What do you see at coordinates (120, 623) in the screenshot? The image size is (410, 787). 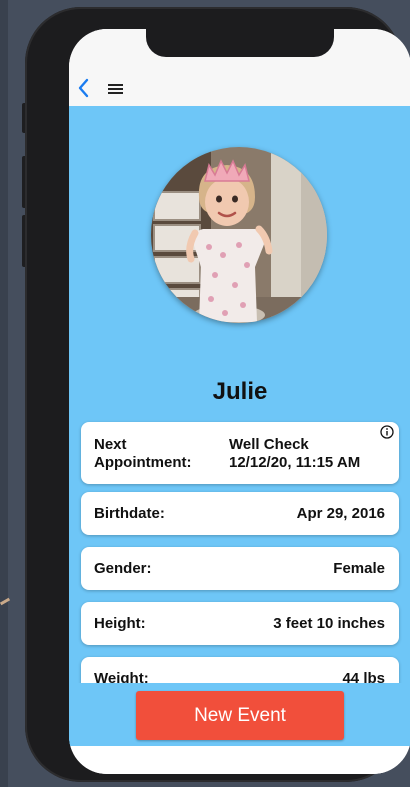 I see `height-label: Height:` at bounding box center [120, 623].